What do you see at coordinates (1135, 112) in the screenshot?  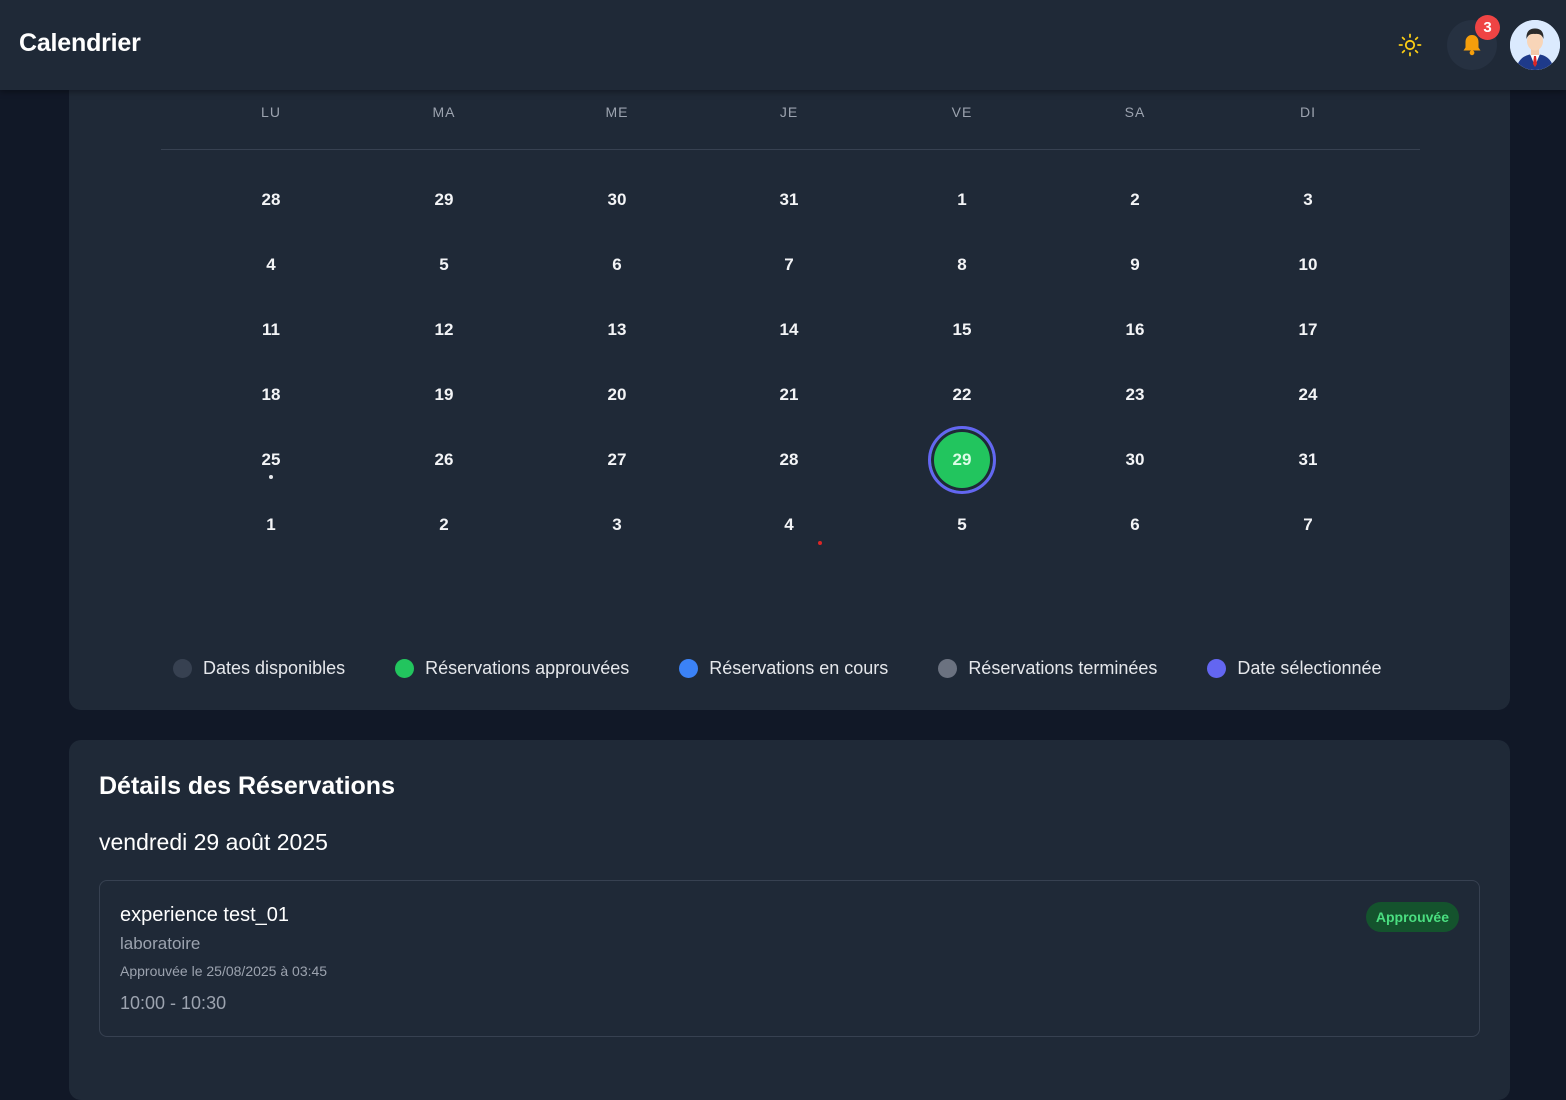 I see `weekday-label: SA` at bounding box center [1135, 112].